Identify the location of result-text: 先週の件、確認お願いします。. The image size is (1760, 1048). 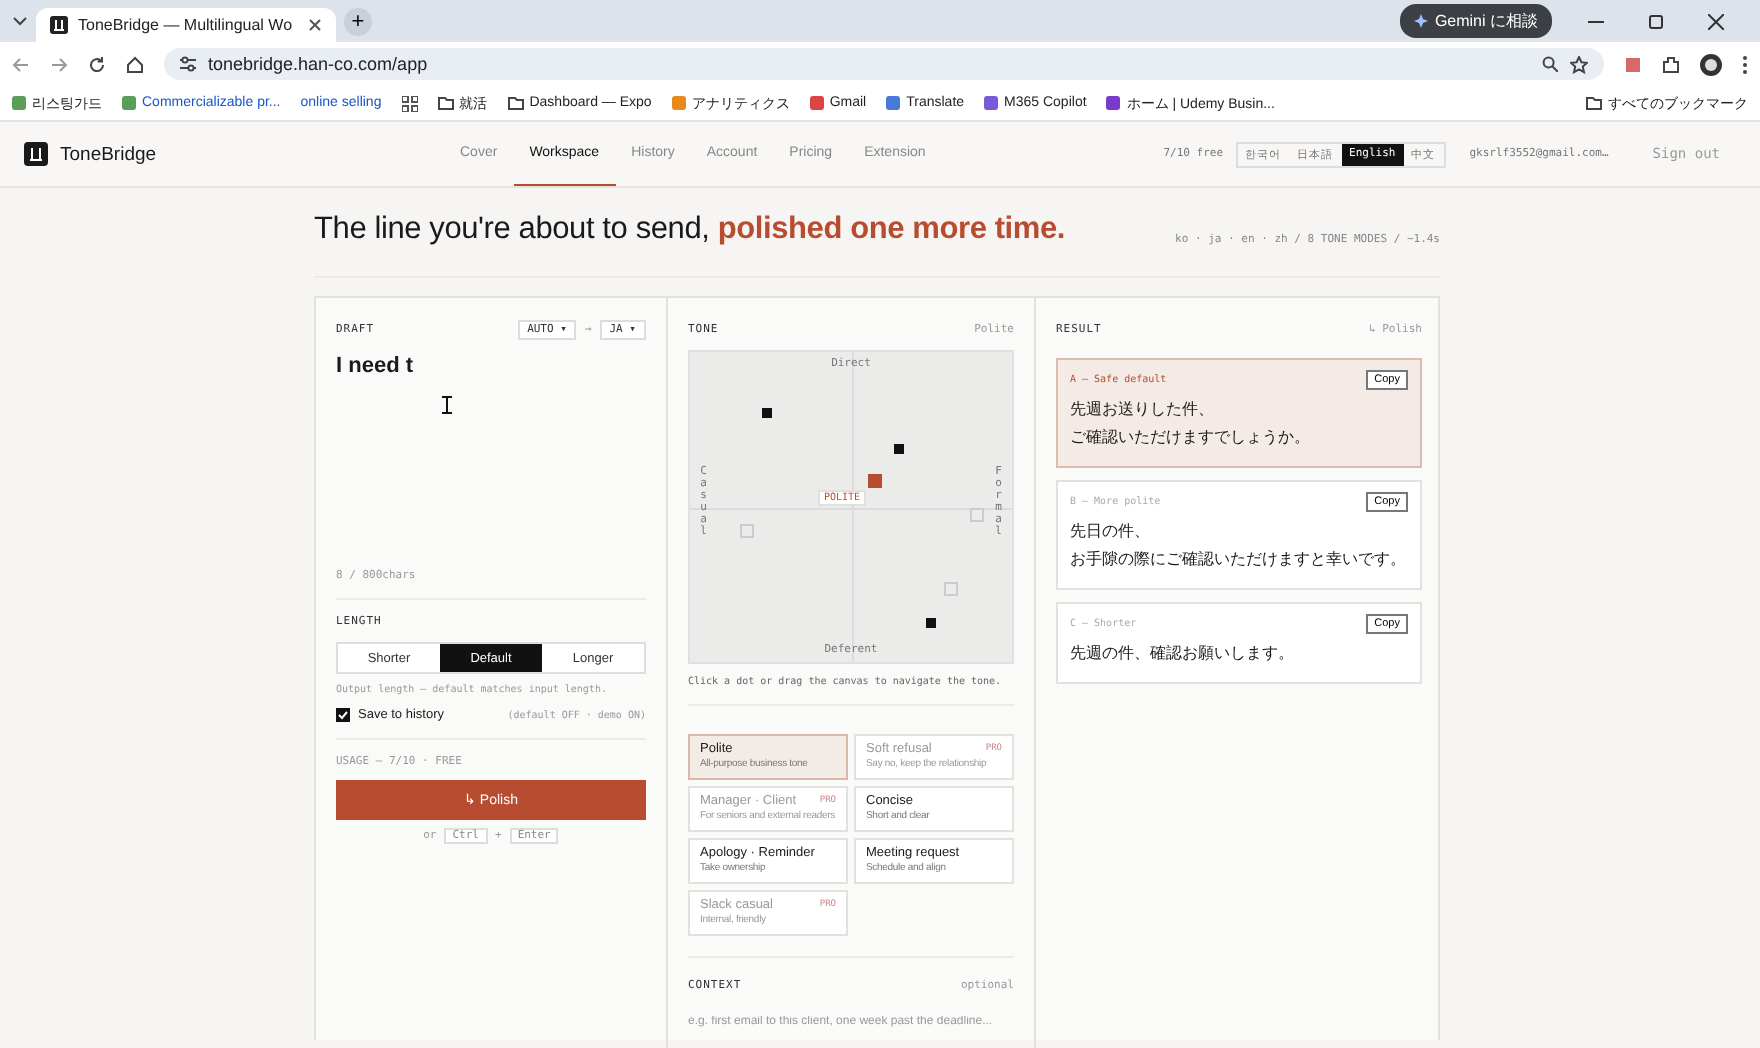
(1183, 654).